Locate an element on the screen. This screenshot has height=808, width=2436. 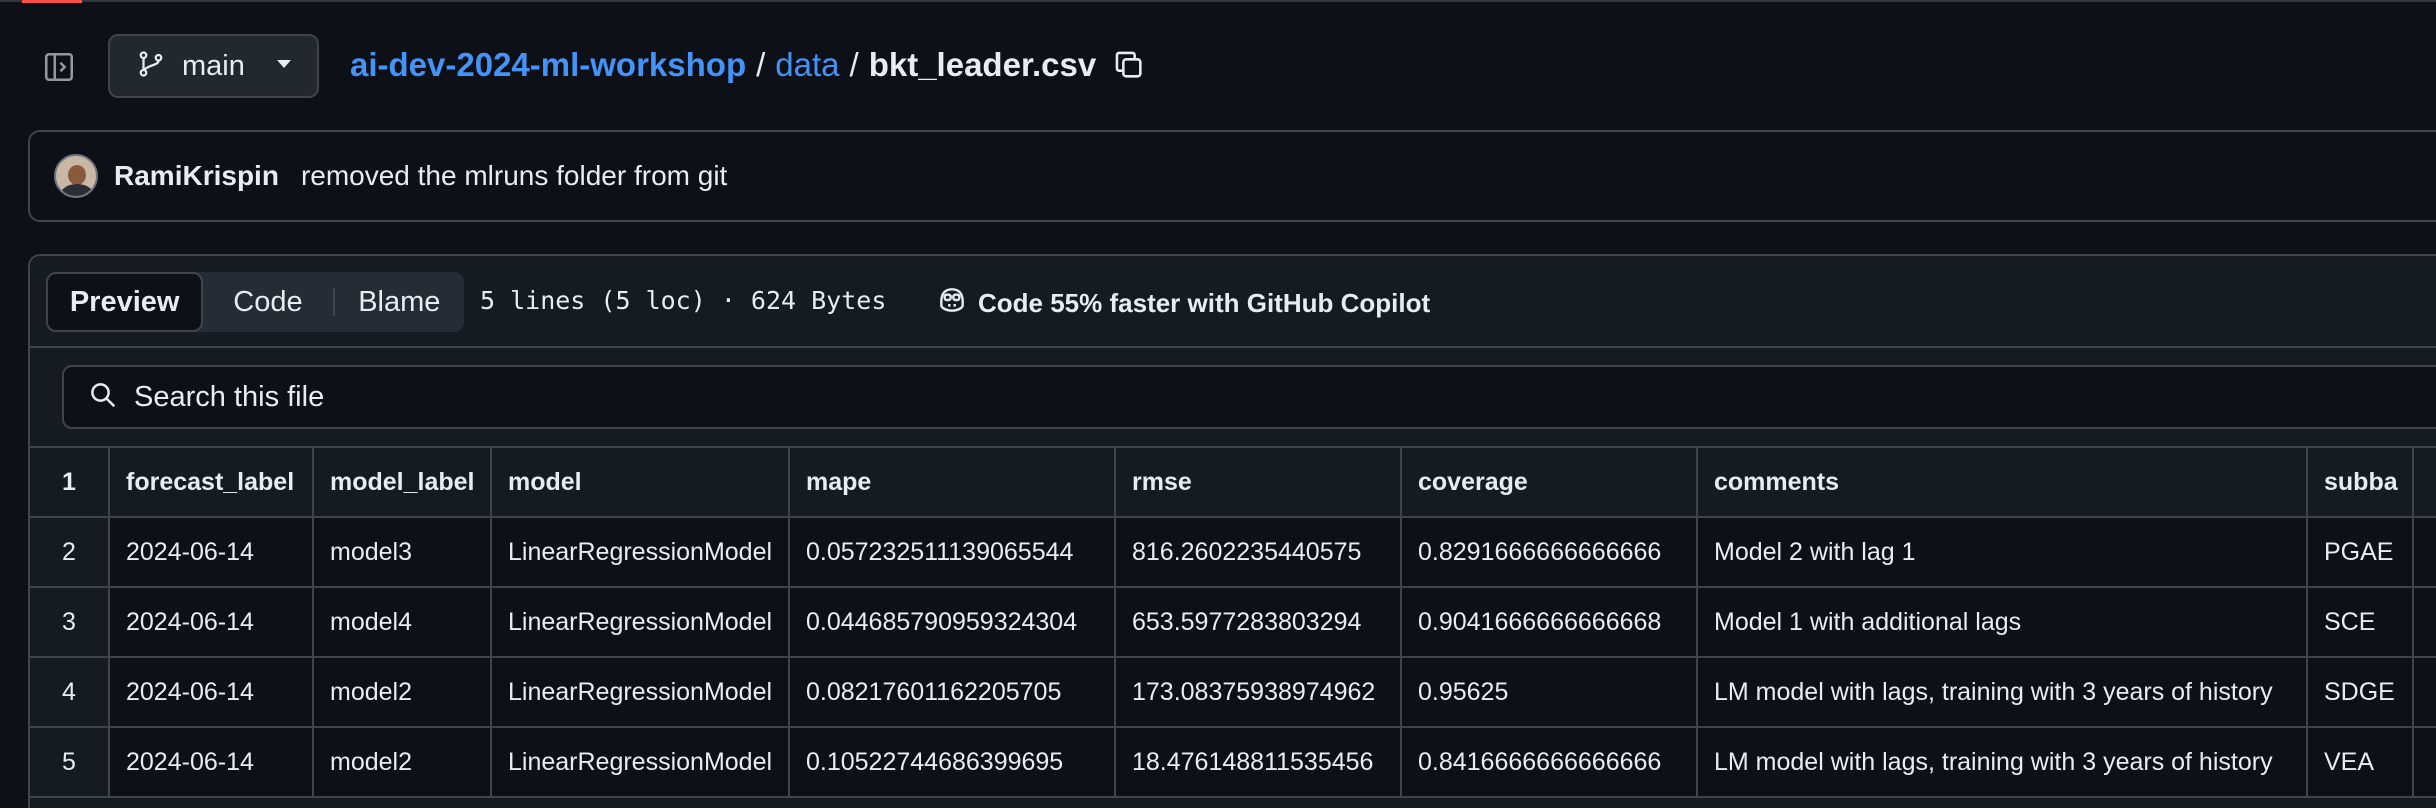
column-header: subba is located at coordinates (2361, 482).